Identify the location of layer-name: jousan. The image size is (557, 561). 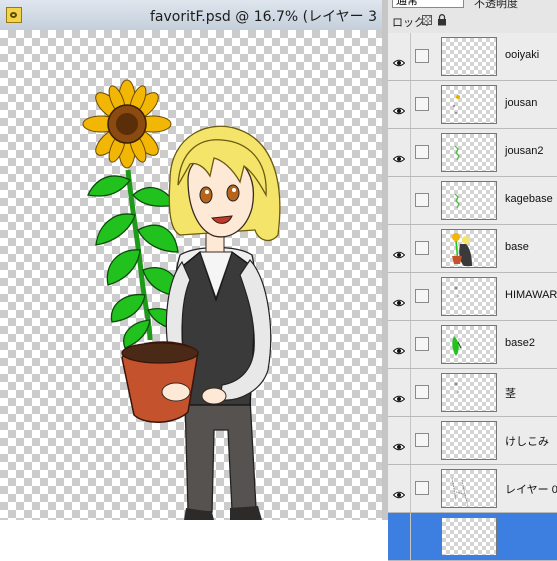
(521, 103).